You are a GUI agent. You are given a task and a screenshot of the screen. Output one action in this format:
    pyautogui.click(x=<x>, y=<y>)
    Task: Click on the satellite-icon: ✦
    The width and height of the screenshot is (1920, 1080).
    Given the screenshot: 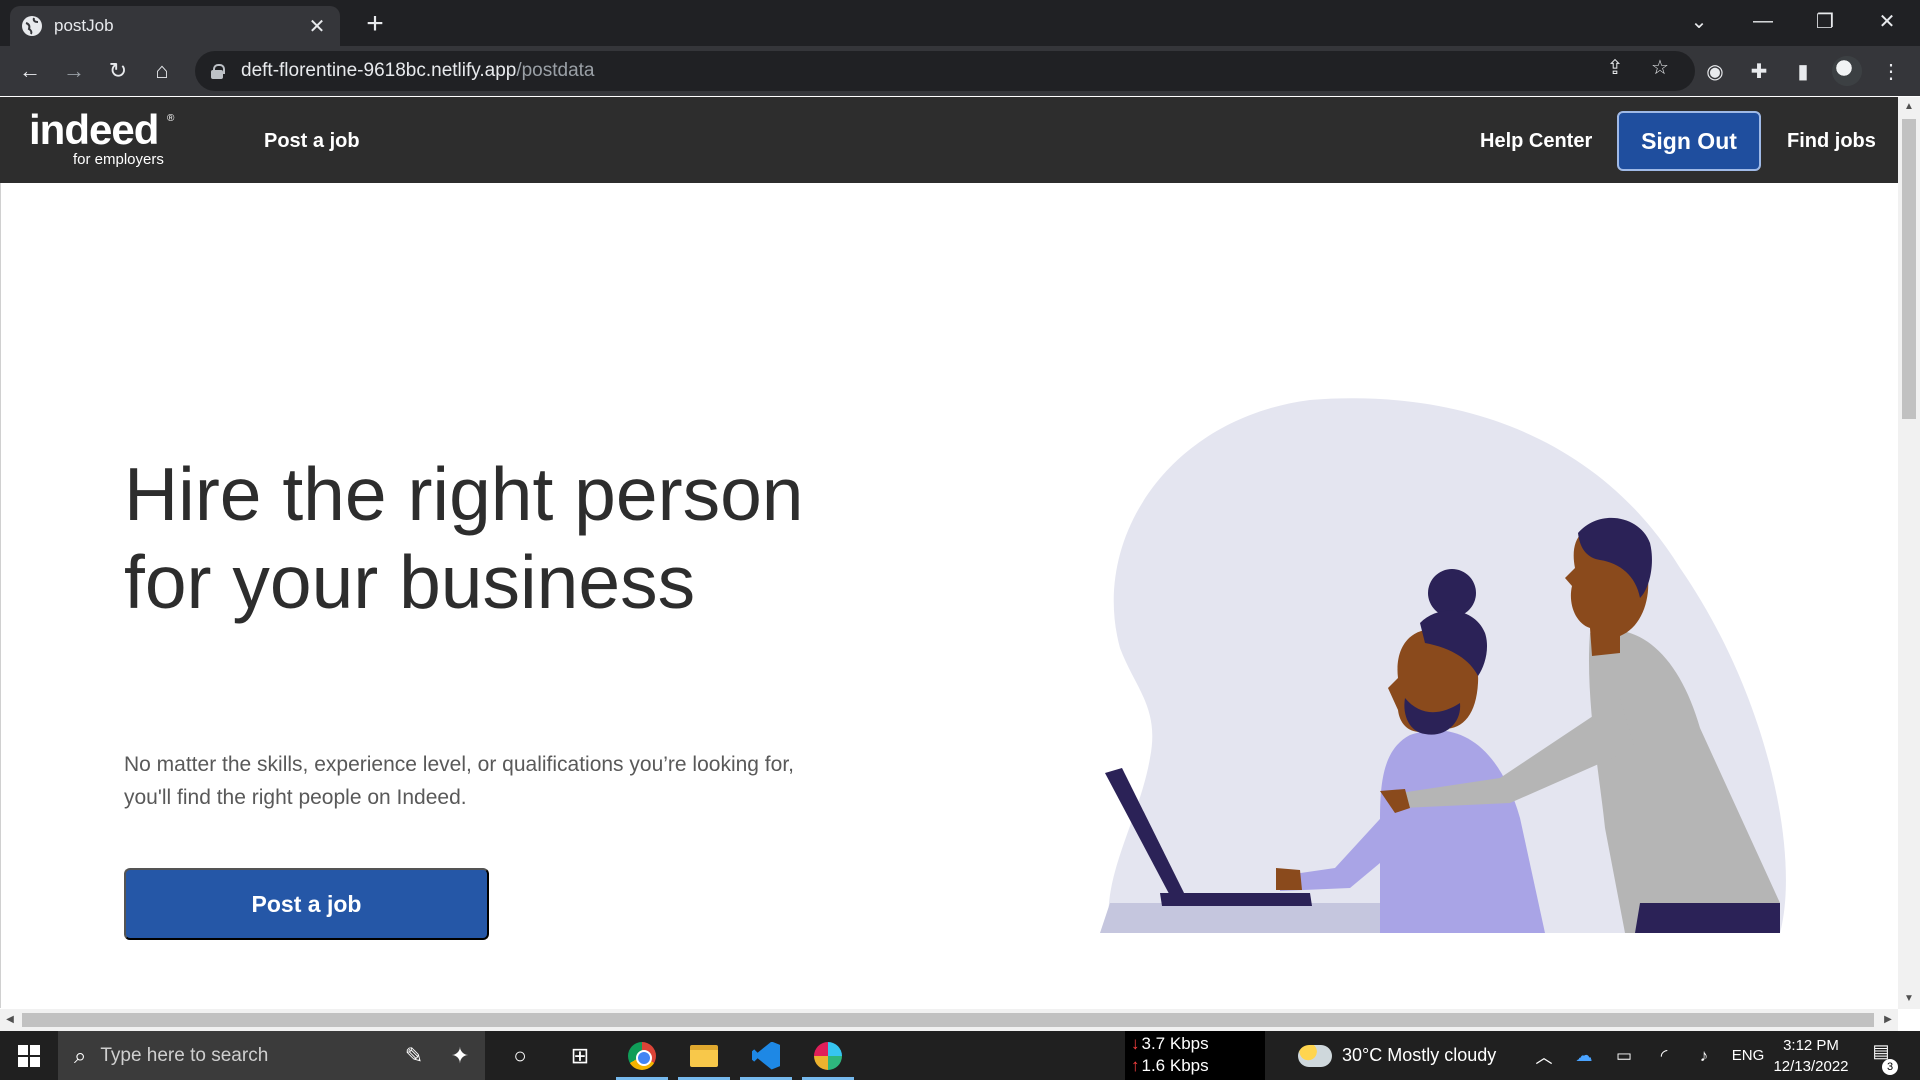 What is the action you would take?
    pyautogui.click(x=460, y=1055)
    